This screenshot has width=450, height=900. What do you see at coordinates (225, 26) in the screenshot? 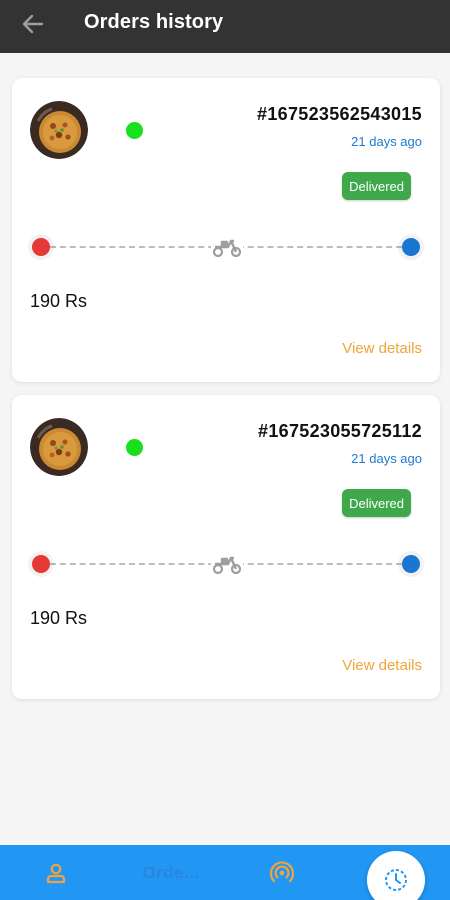
I see `app-bar: Orders history` at bounding box center [225, 26].